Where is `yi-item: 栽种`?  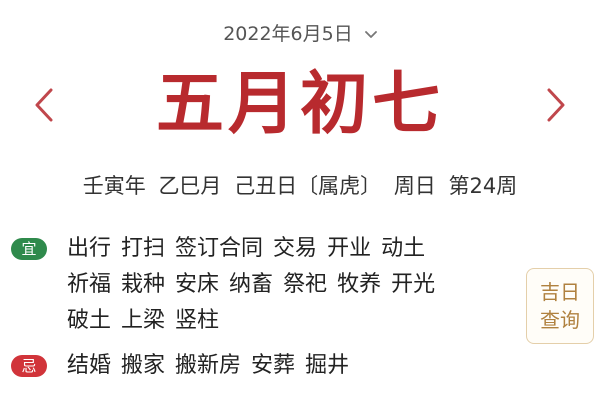
yi-item: 栽种 is located at coordinates (143, 284).